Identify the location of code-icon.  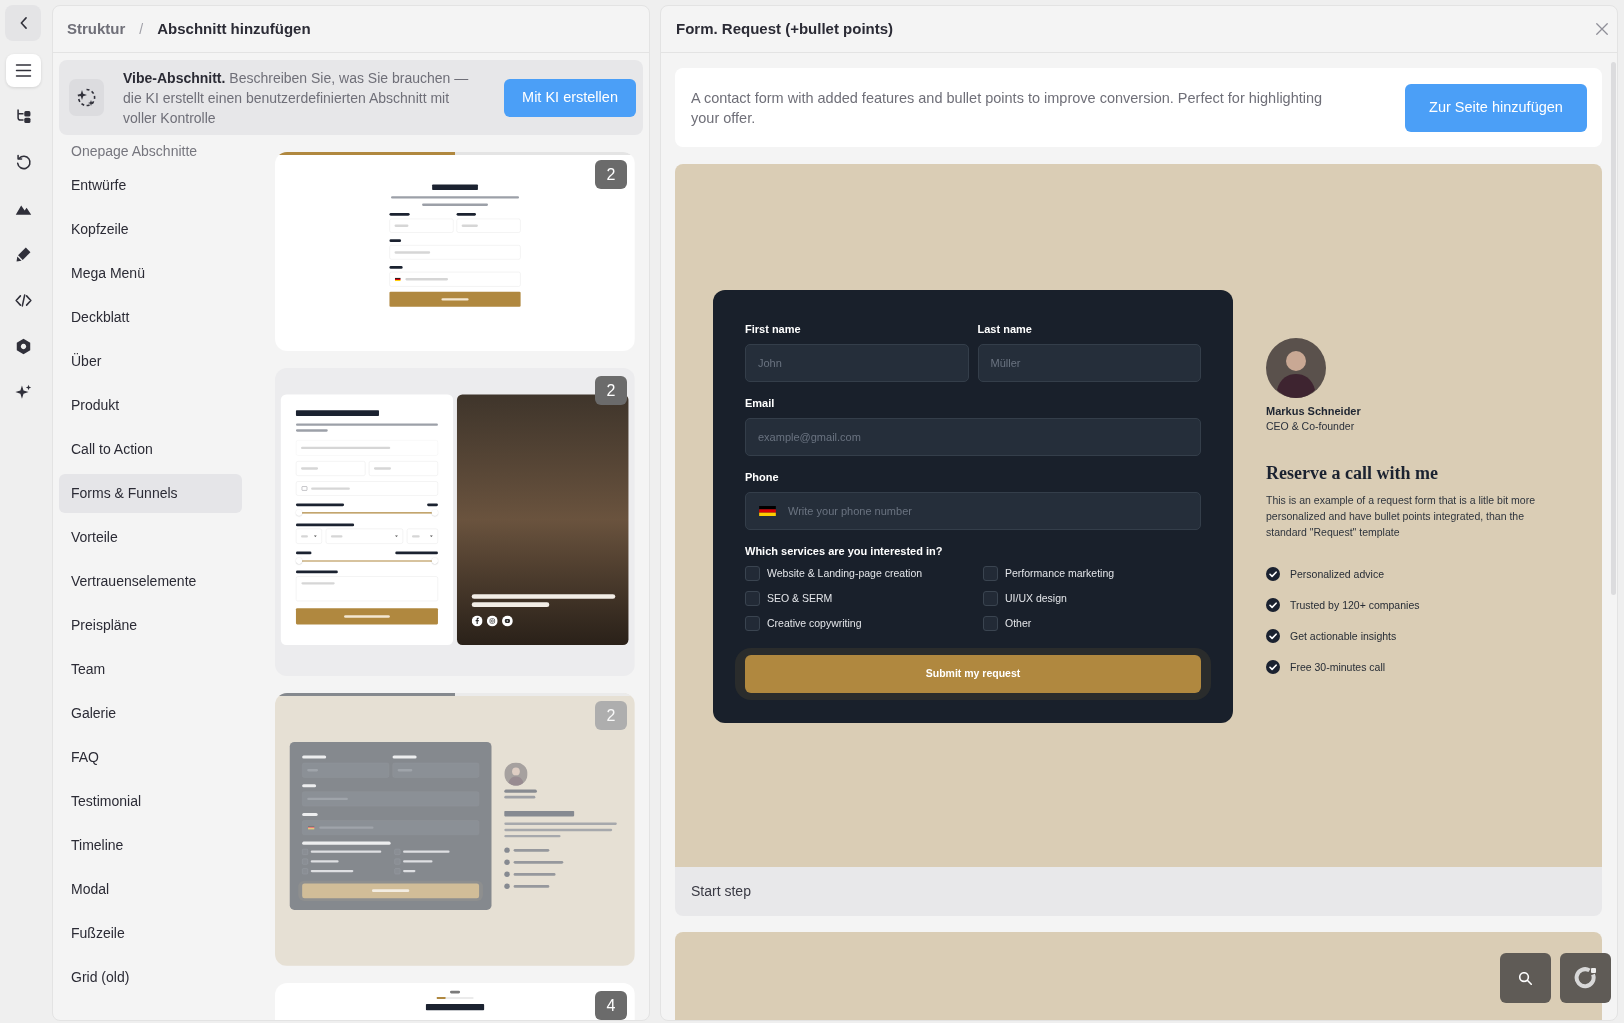
(23, 300).